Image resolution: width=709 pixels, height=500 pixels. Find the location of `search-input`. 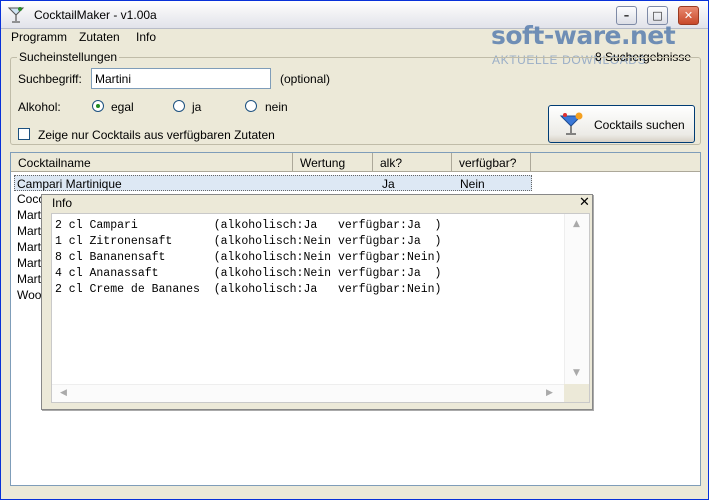

search-input is located at coordinates (181, 78).